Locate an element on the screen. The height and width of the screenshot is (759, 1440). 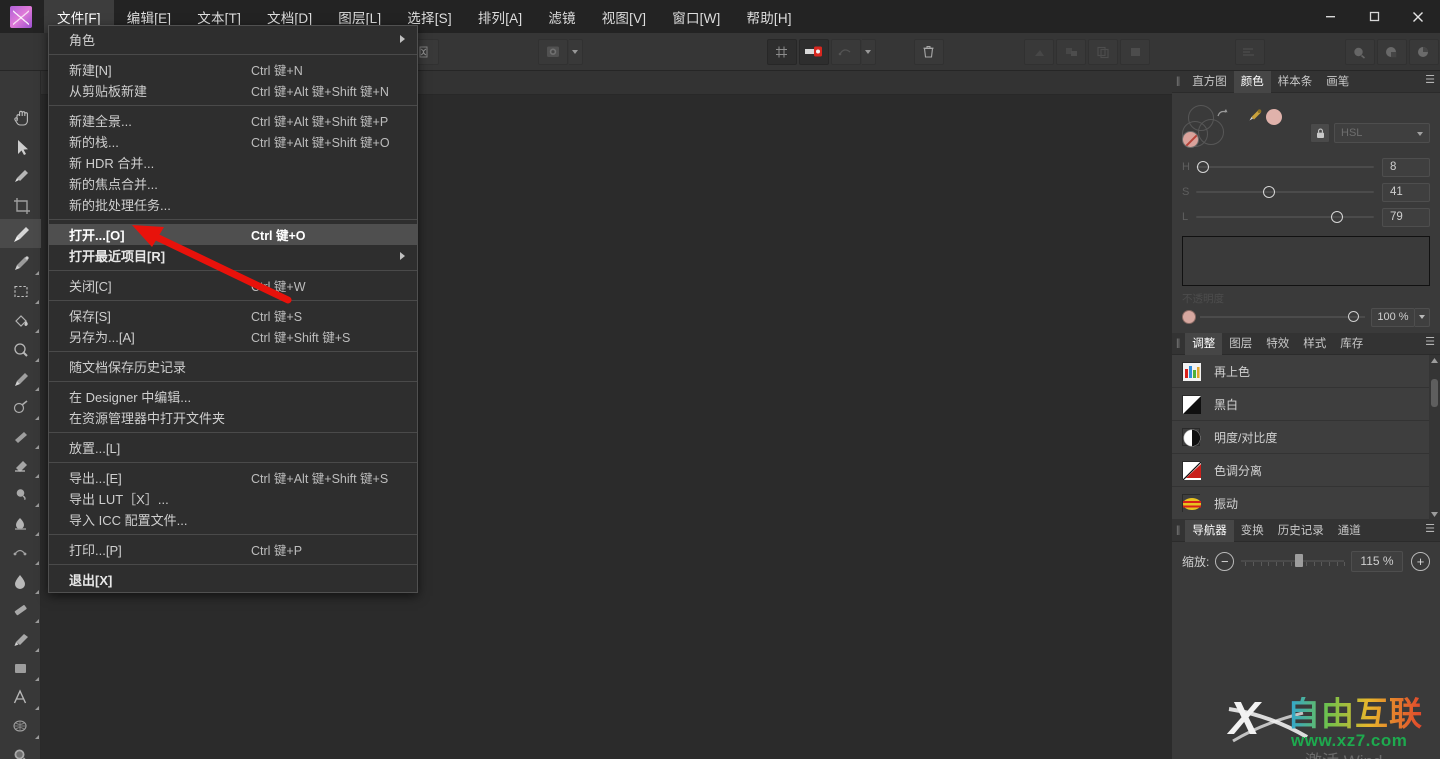
adjustments-scrollbar is located at coordinates (1434, 437).